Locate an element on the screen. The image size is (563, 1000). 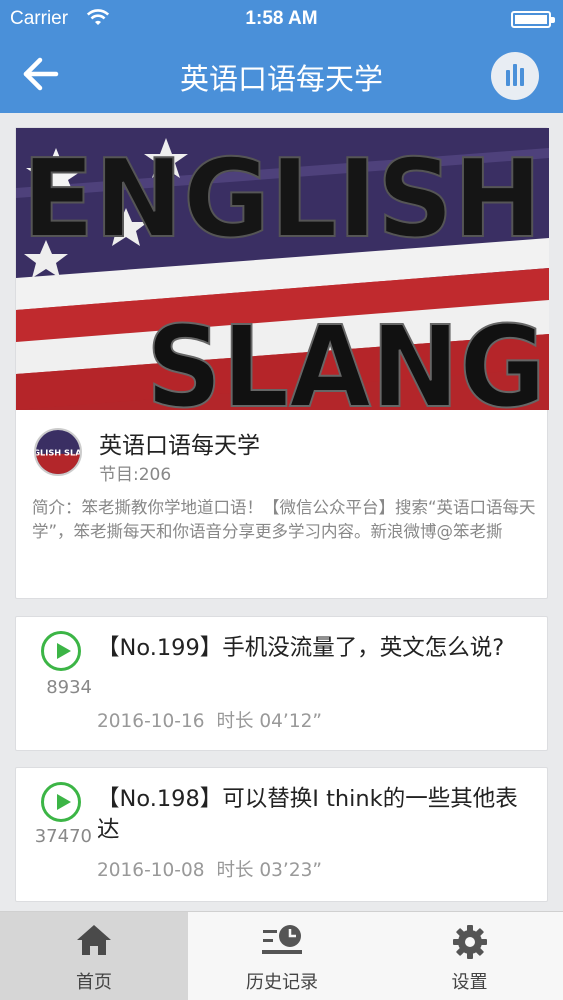
play-count: 37470 is located at coordinates (63, 836).